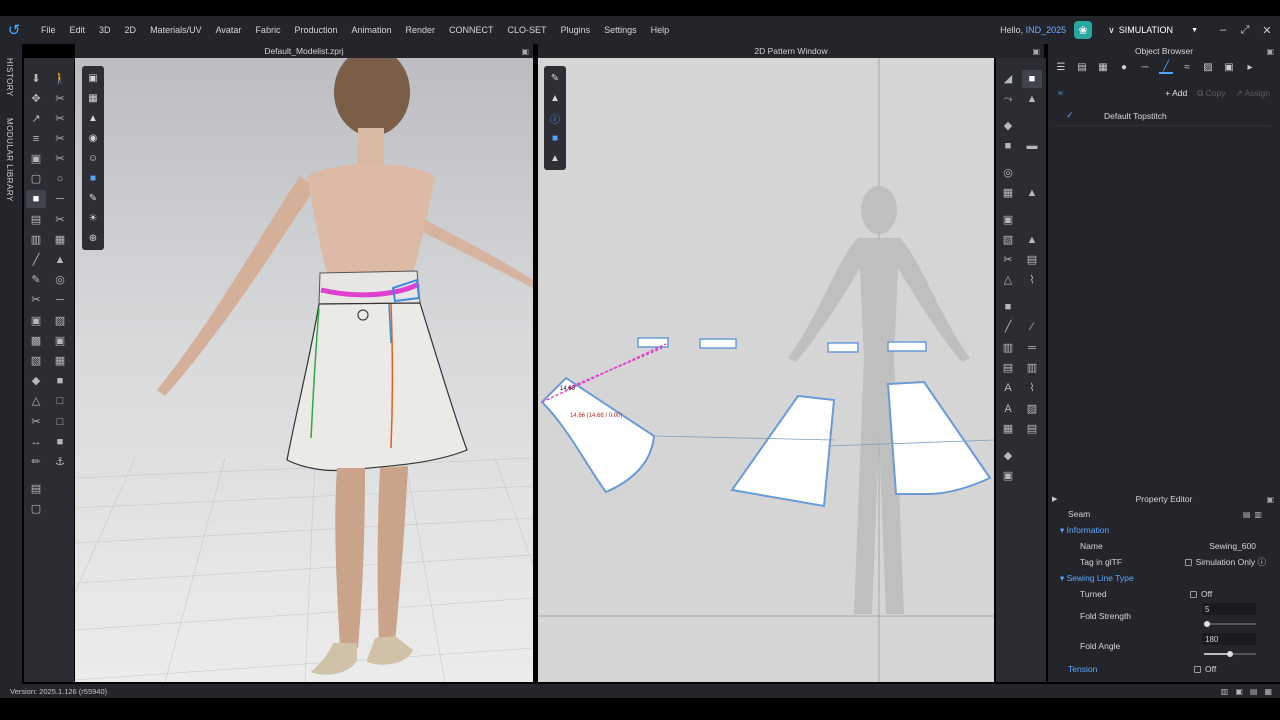  What do you see at coordinates (471, 30) in the screenshot?
I see `menu-connect: CONNECT` at bounding box center [471, 30].